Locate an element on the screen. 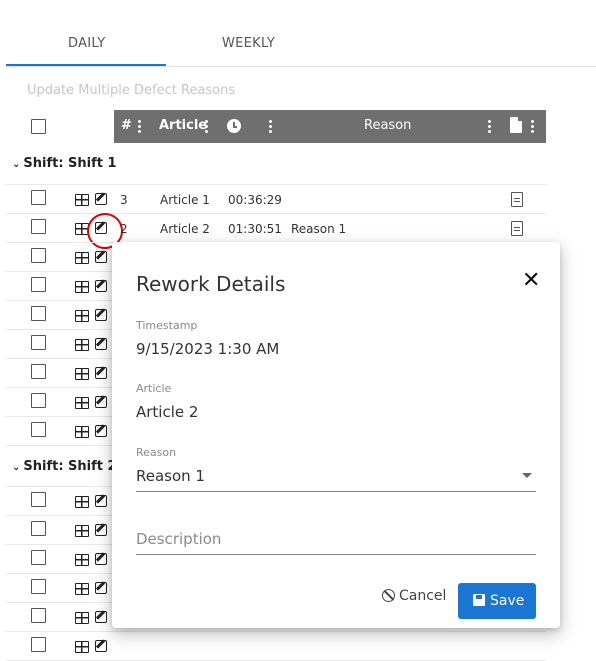 The height and width of the screenshot is (661, 596). save-label: Save is located at coordinates (507, 601).